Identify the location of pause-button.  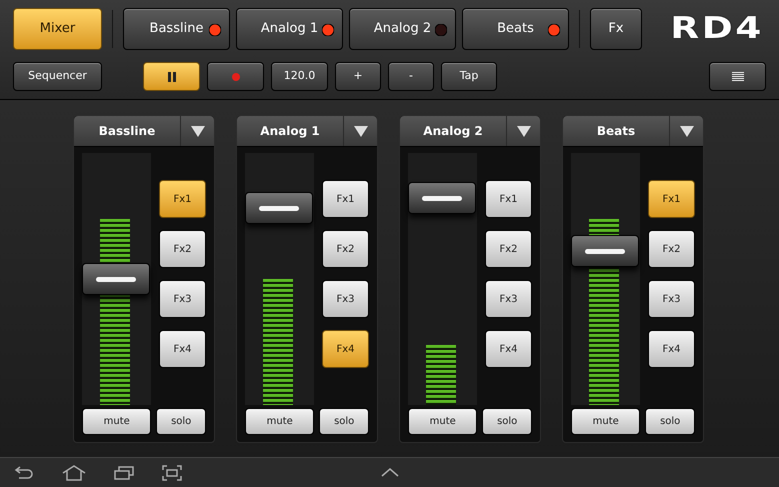
(171, 76).